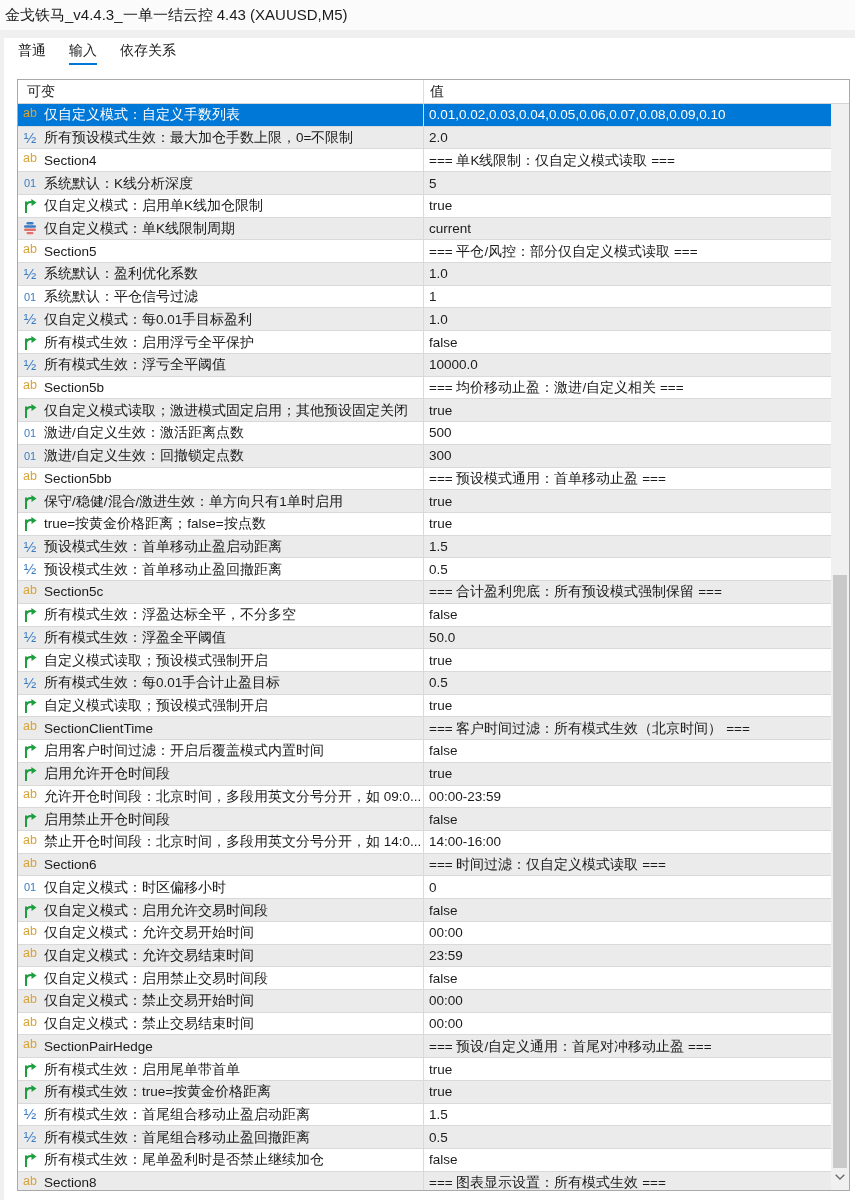 The image size is (855, 1200). What do you see at coordinates (424, 933) in the screenshot?
I see `parameter-row: ab 仅自定义模式：允许交易开始时间 00:00` at bounding box center [424, 933].